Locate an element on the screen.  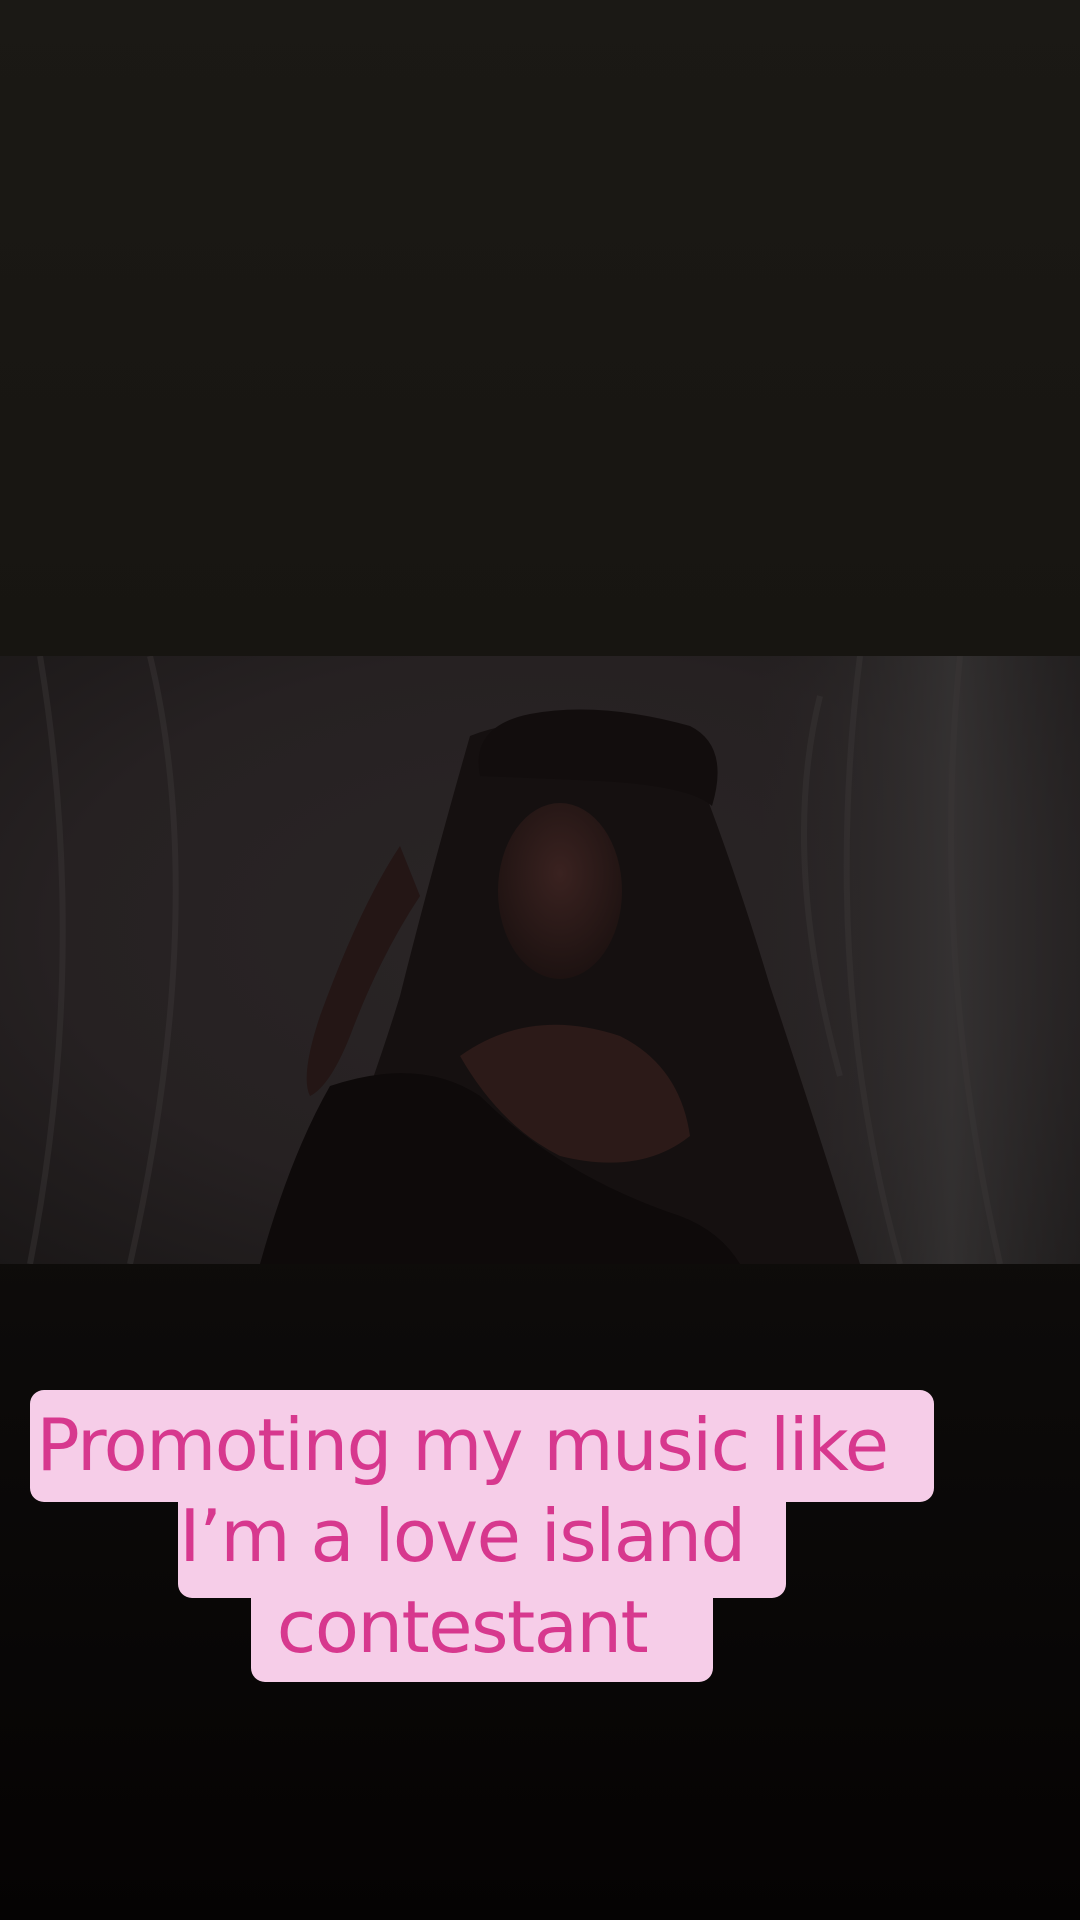
caption-text-line-1: Promoting my music like is located at coordinates (462, 1445).